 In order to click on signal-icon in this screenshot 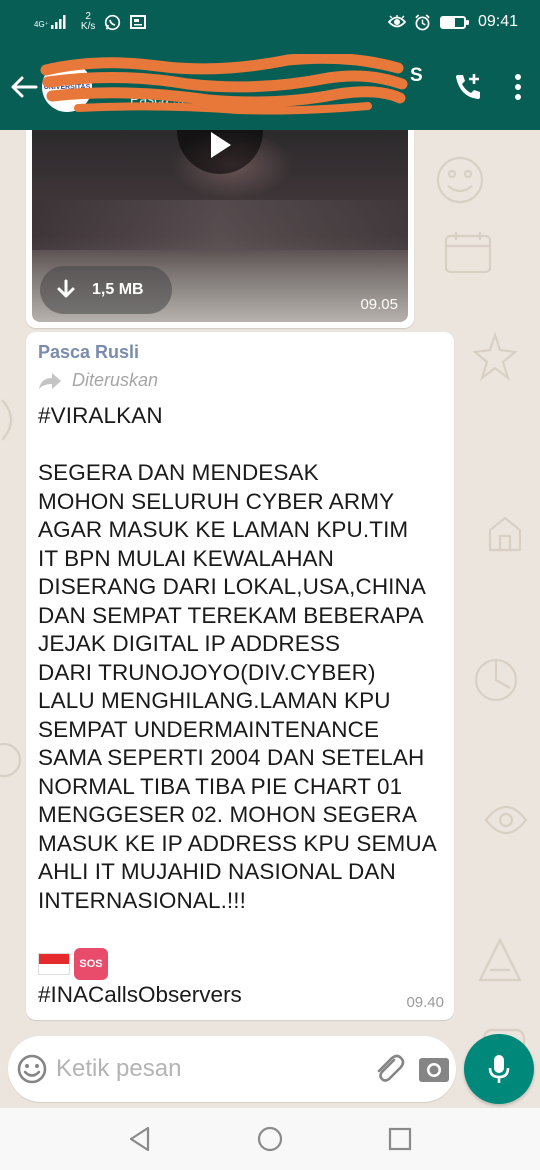, I will do `click(58, 22)`.